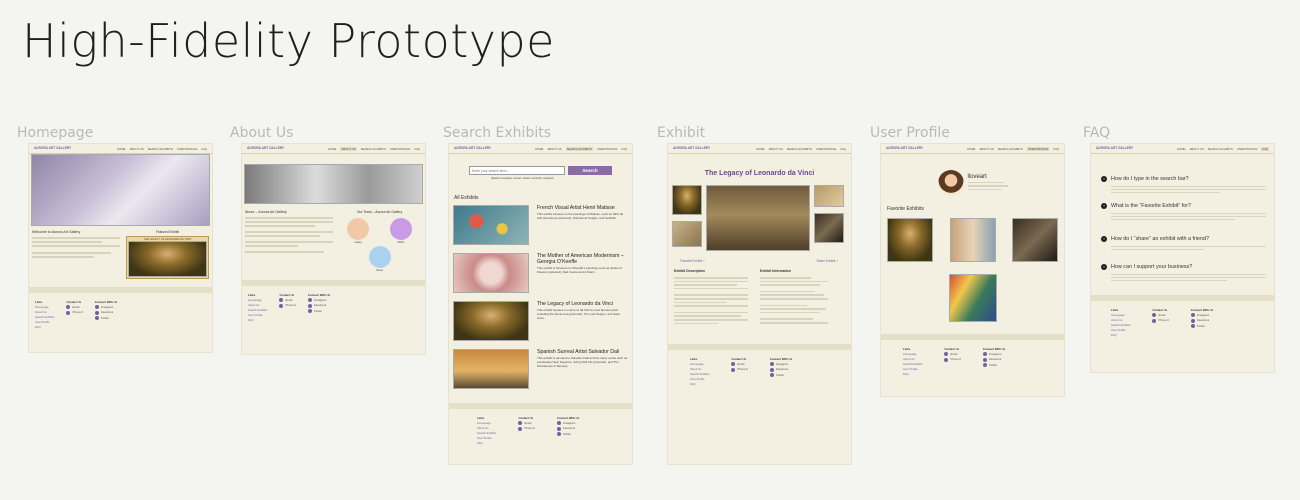  I want to click on share-exhibit-button: Share Exhibit ⇪, so click(827, 261).